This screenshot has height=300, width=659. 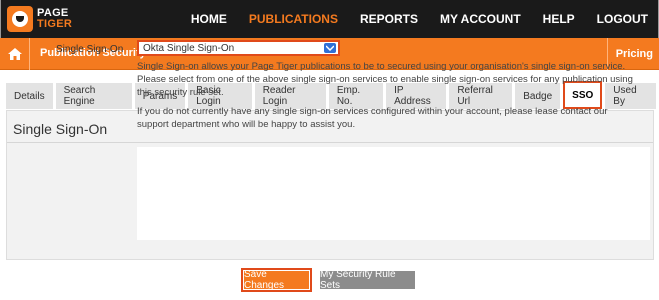 I want to click on sso-field-label: Single Sign-On, so click(x=90, y=49).